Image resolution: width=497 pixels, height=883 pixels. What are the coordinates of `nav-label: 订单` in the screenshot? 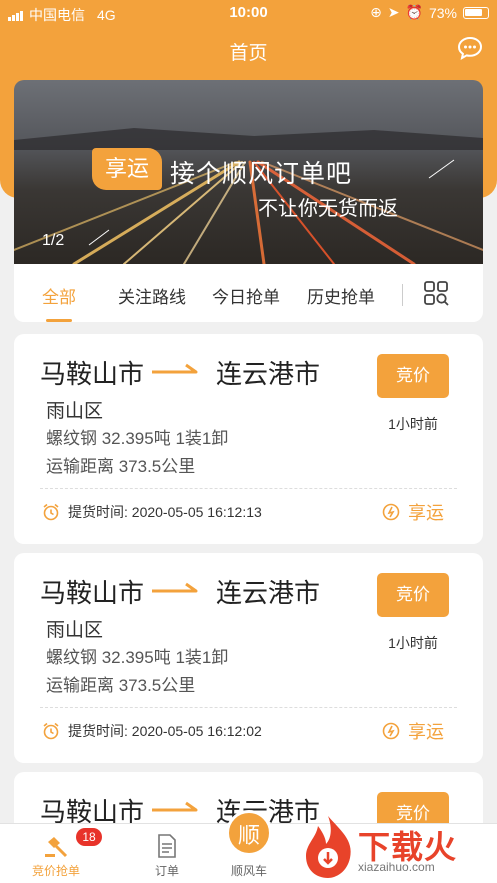 It's located at (166, 871).